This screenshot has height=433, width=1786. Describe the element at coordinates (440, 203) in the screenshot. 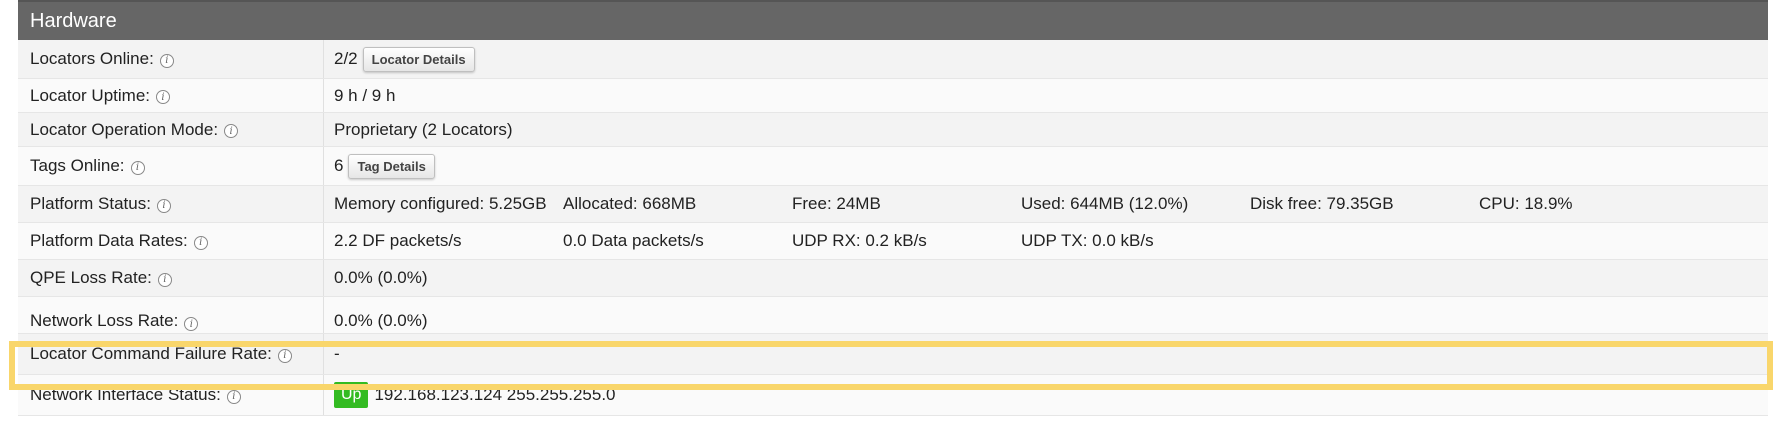

I see `memory-configured: Memory configured: 5.25GB` at that location.